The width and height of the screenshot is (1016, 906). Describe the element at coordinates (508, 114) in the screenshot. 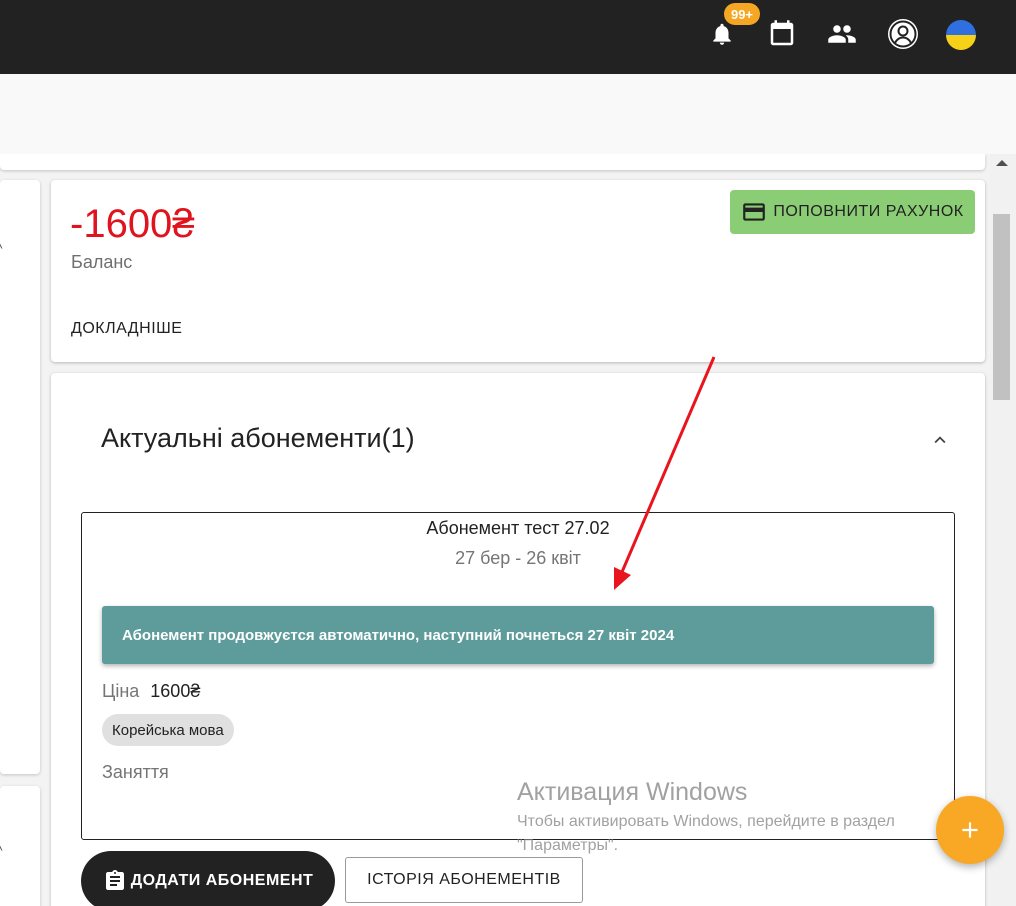

I see `sub-header` at that location.